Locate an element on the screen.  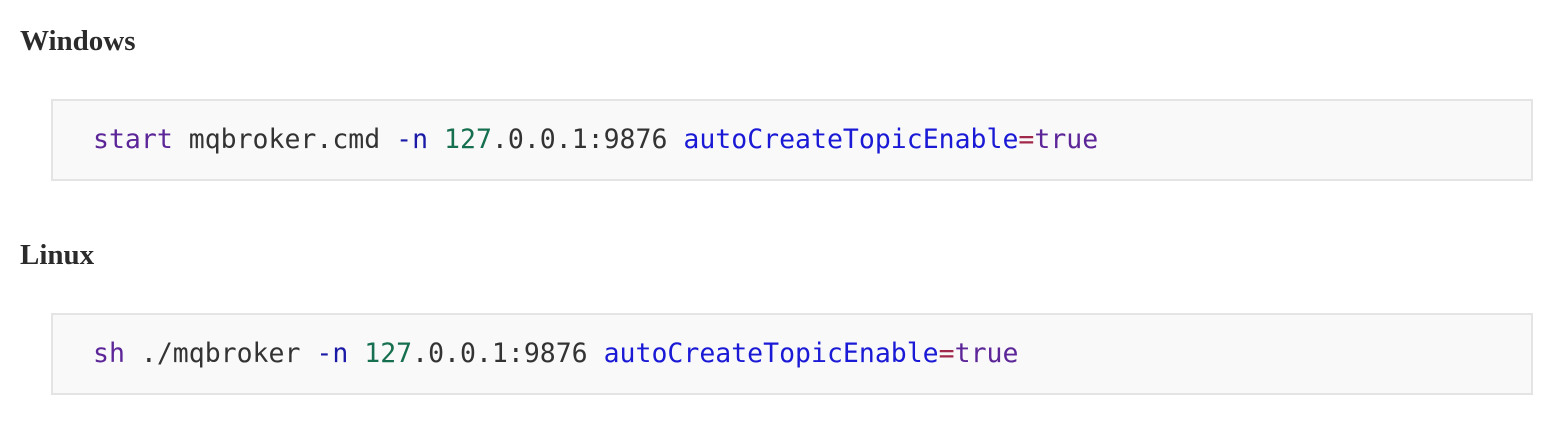
linux-heading: Linux is located at coordinates (57, 255).